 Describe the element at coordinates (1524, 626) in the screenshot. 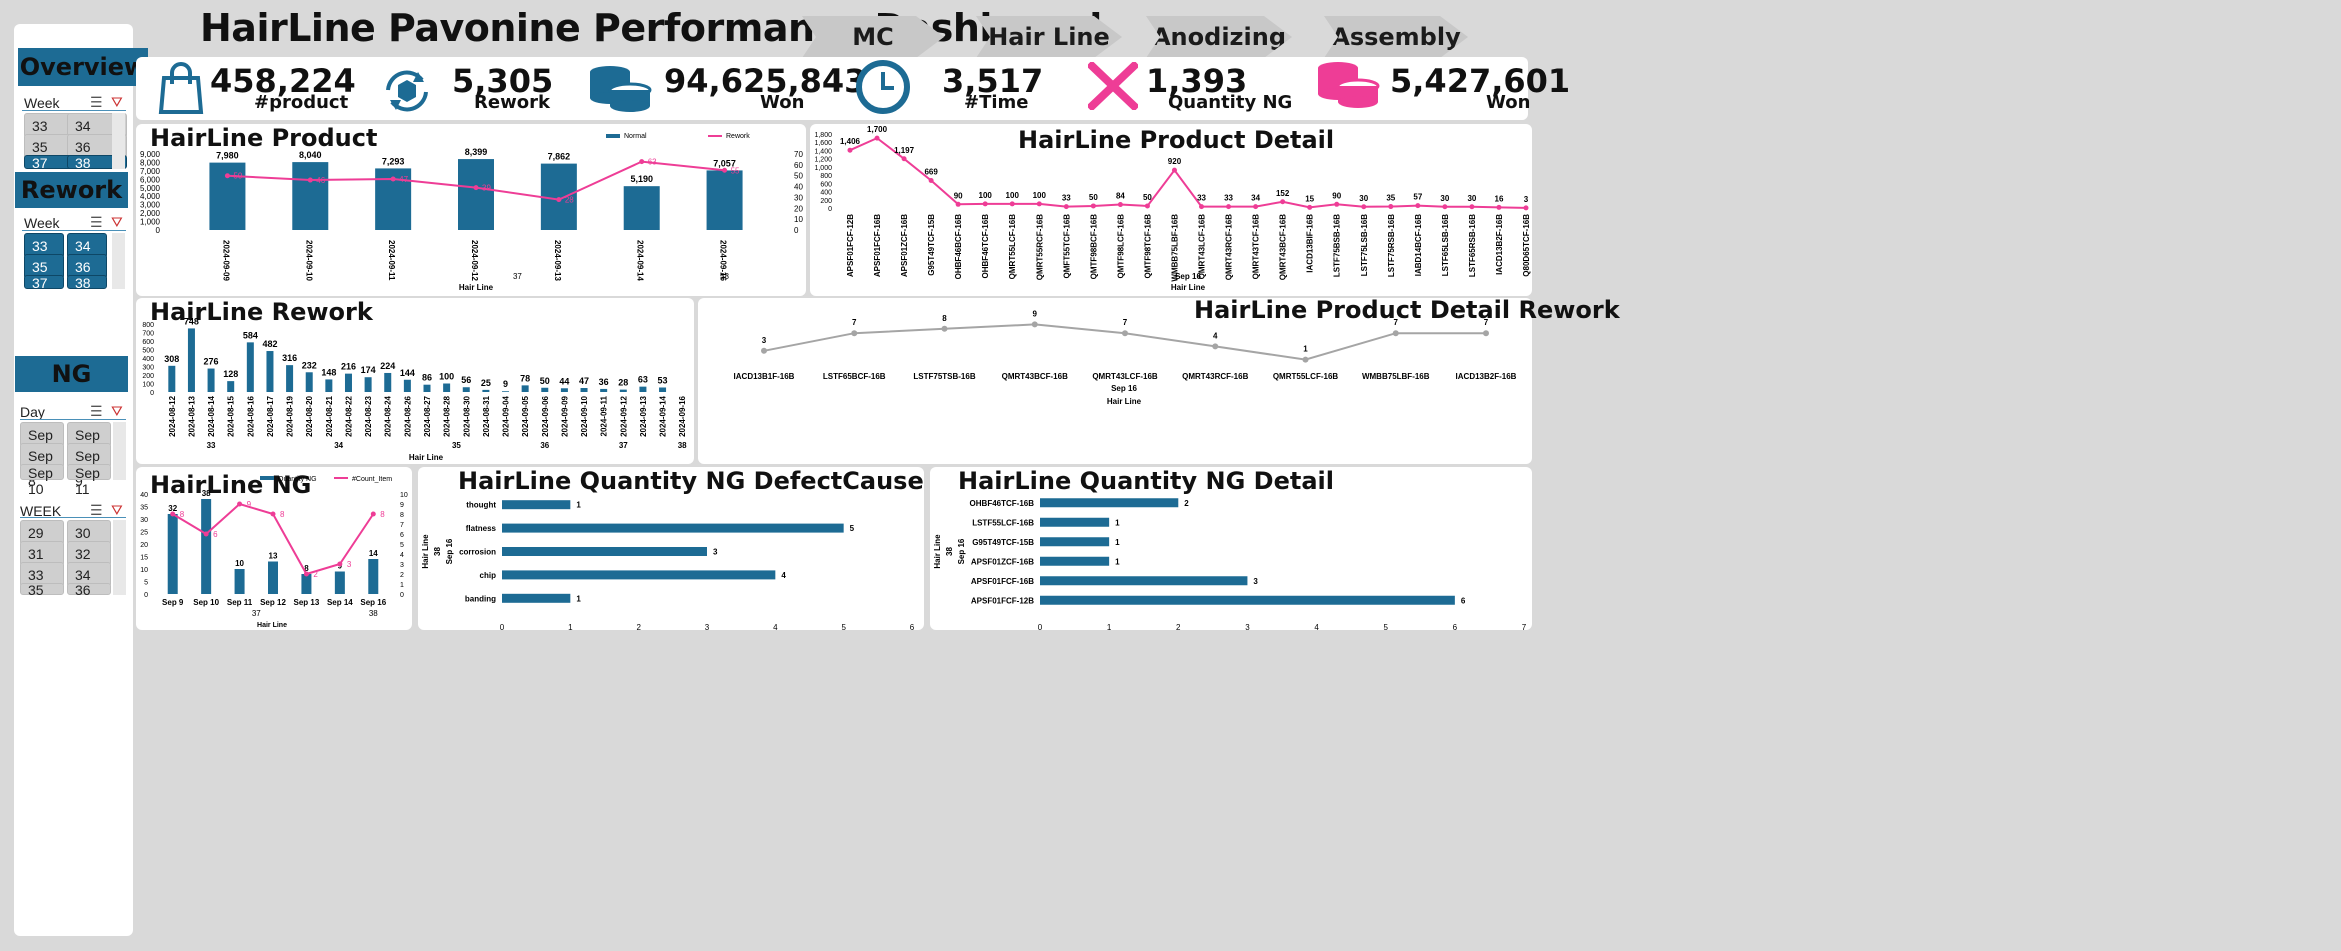

I see `x-tick-label: 7` at that location.